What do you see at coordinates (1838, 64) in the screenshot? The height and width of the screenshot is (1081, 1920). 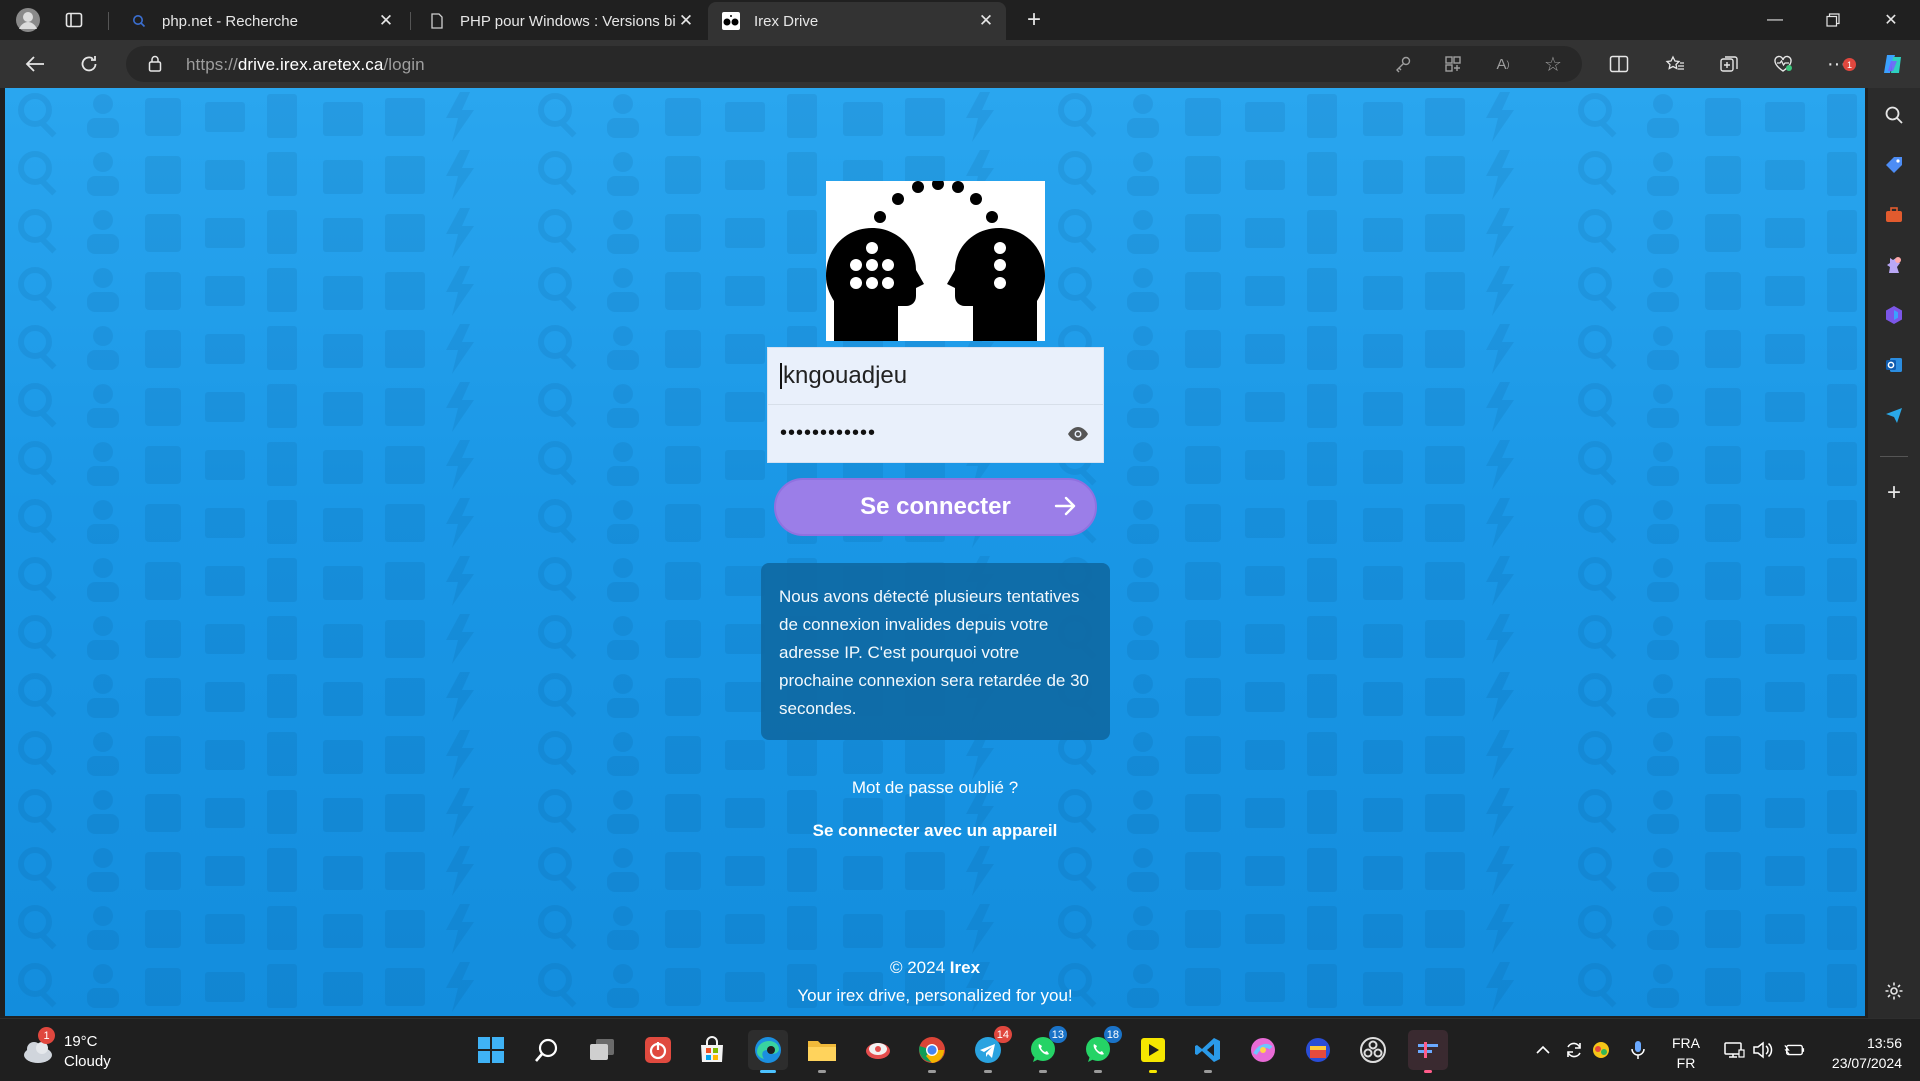 I see `more-options-icon: ··· 1` at bounding box center [1838, 64].